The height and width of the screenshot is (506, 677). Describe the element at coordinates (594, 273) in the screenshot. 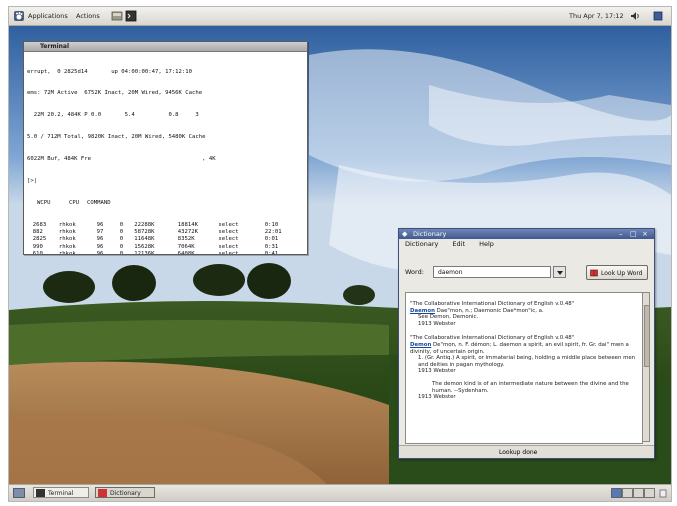

I see `book-icon` at that location.